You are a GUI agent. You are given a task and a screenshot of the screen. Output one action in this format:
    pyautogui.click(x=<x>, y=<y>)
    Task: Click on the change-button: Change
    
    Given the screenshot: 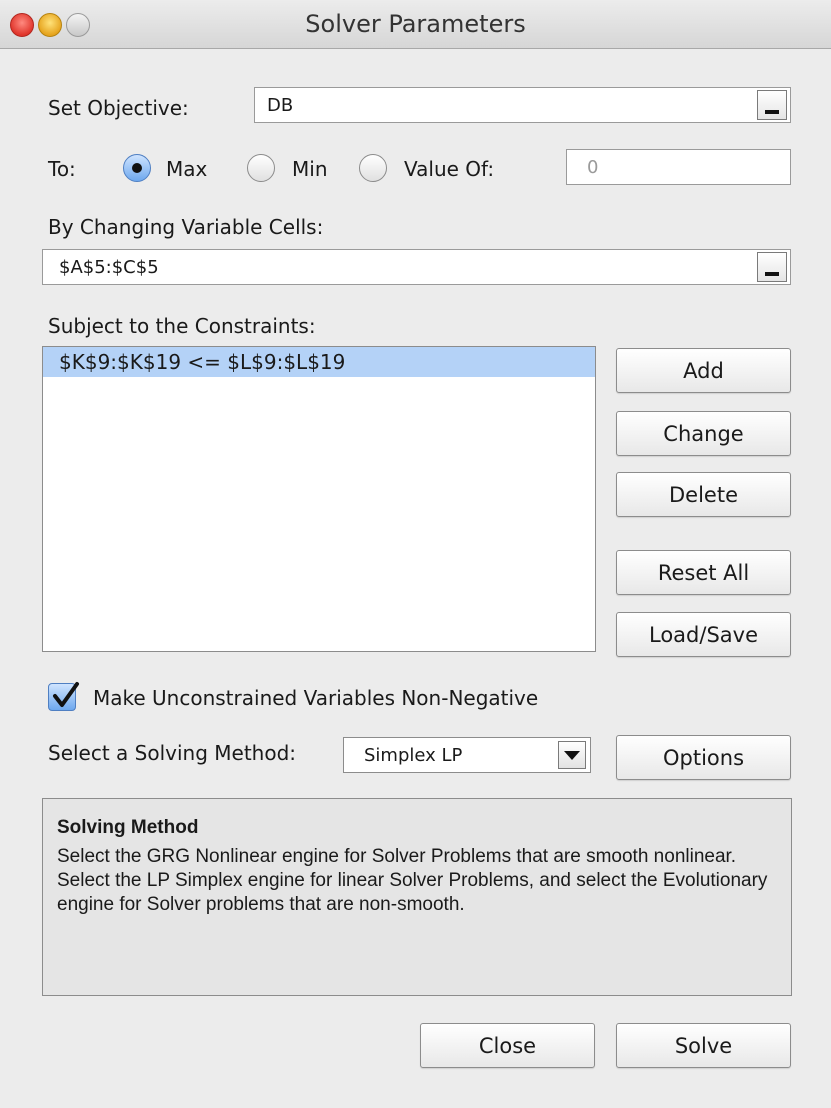 What is the action you would take?
    pyautogui.click(x=703, y=433)
    